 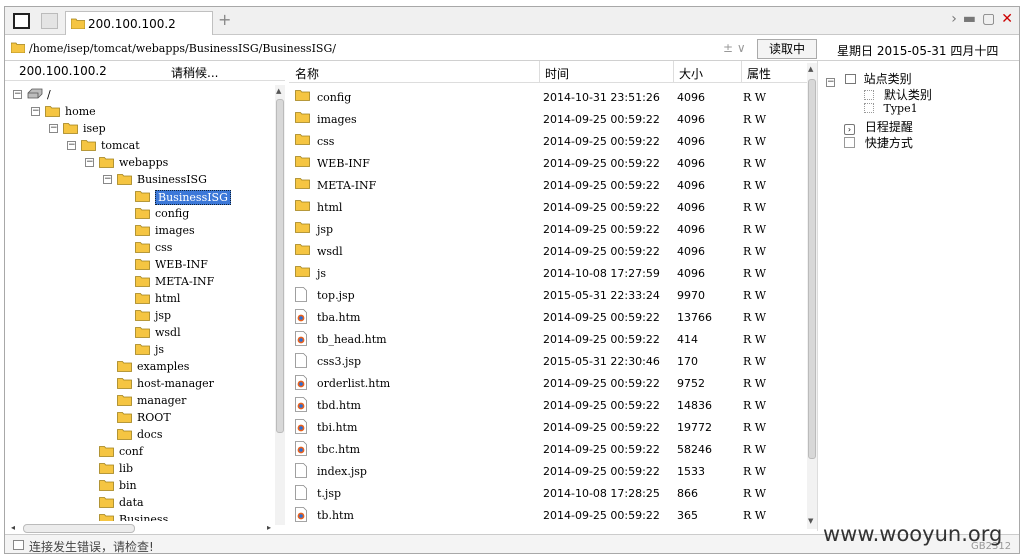 I want to click on tree-item: − /, so click(x=139, y=95).